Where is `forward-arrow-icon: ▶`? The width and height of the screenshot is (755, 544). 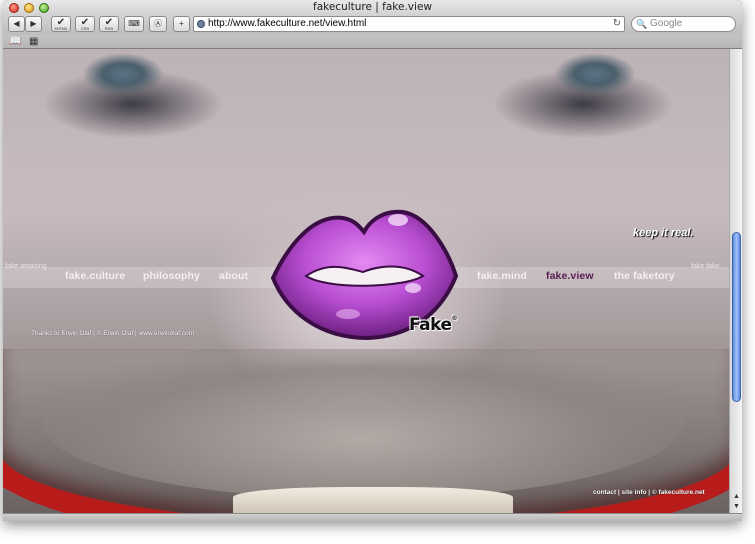
forward-arrow-icon: ▶ is located at coordinates (33, 23).